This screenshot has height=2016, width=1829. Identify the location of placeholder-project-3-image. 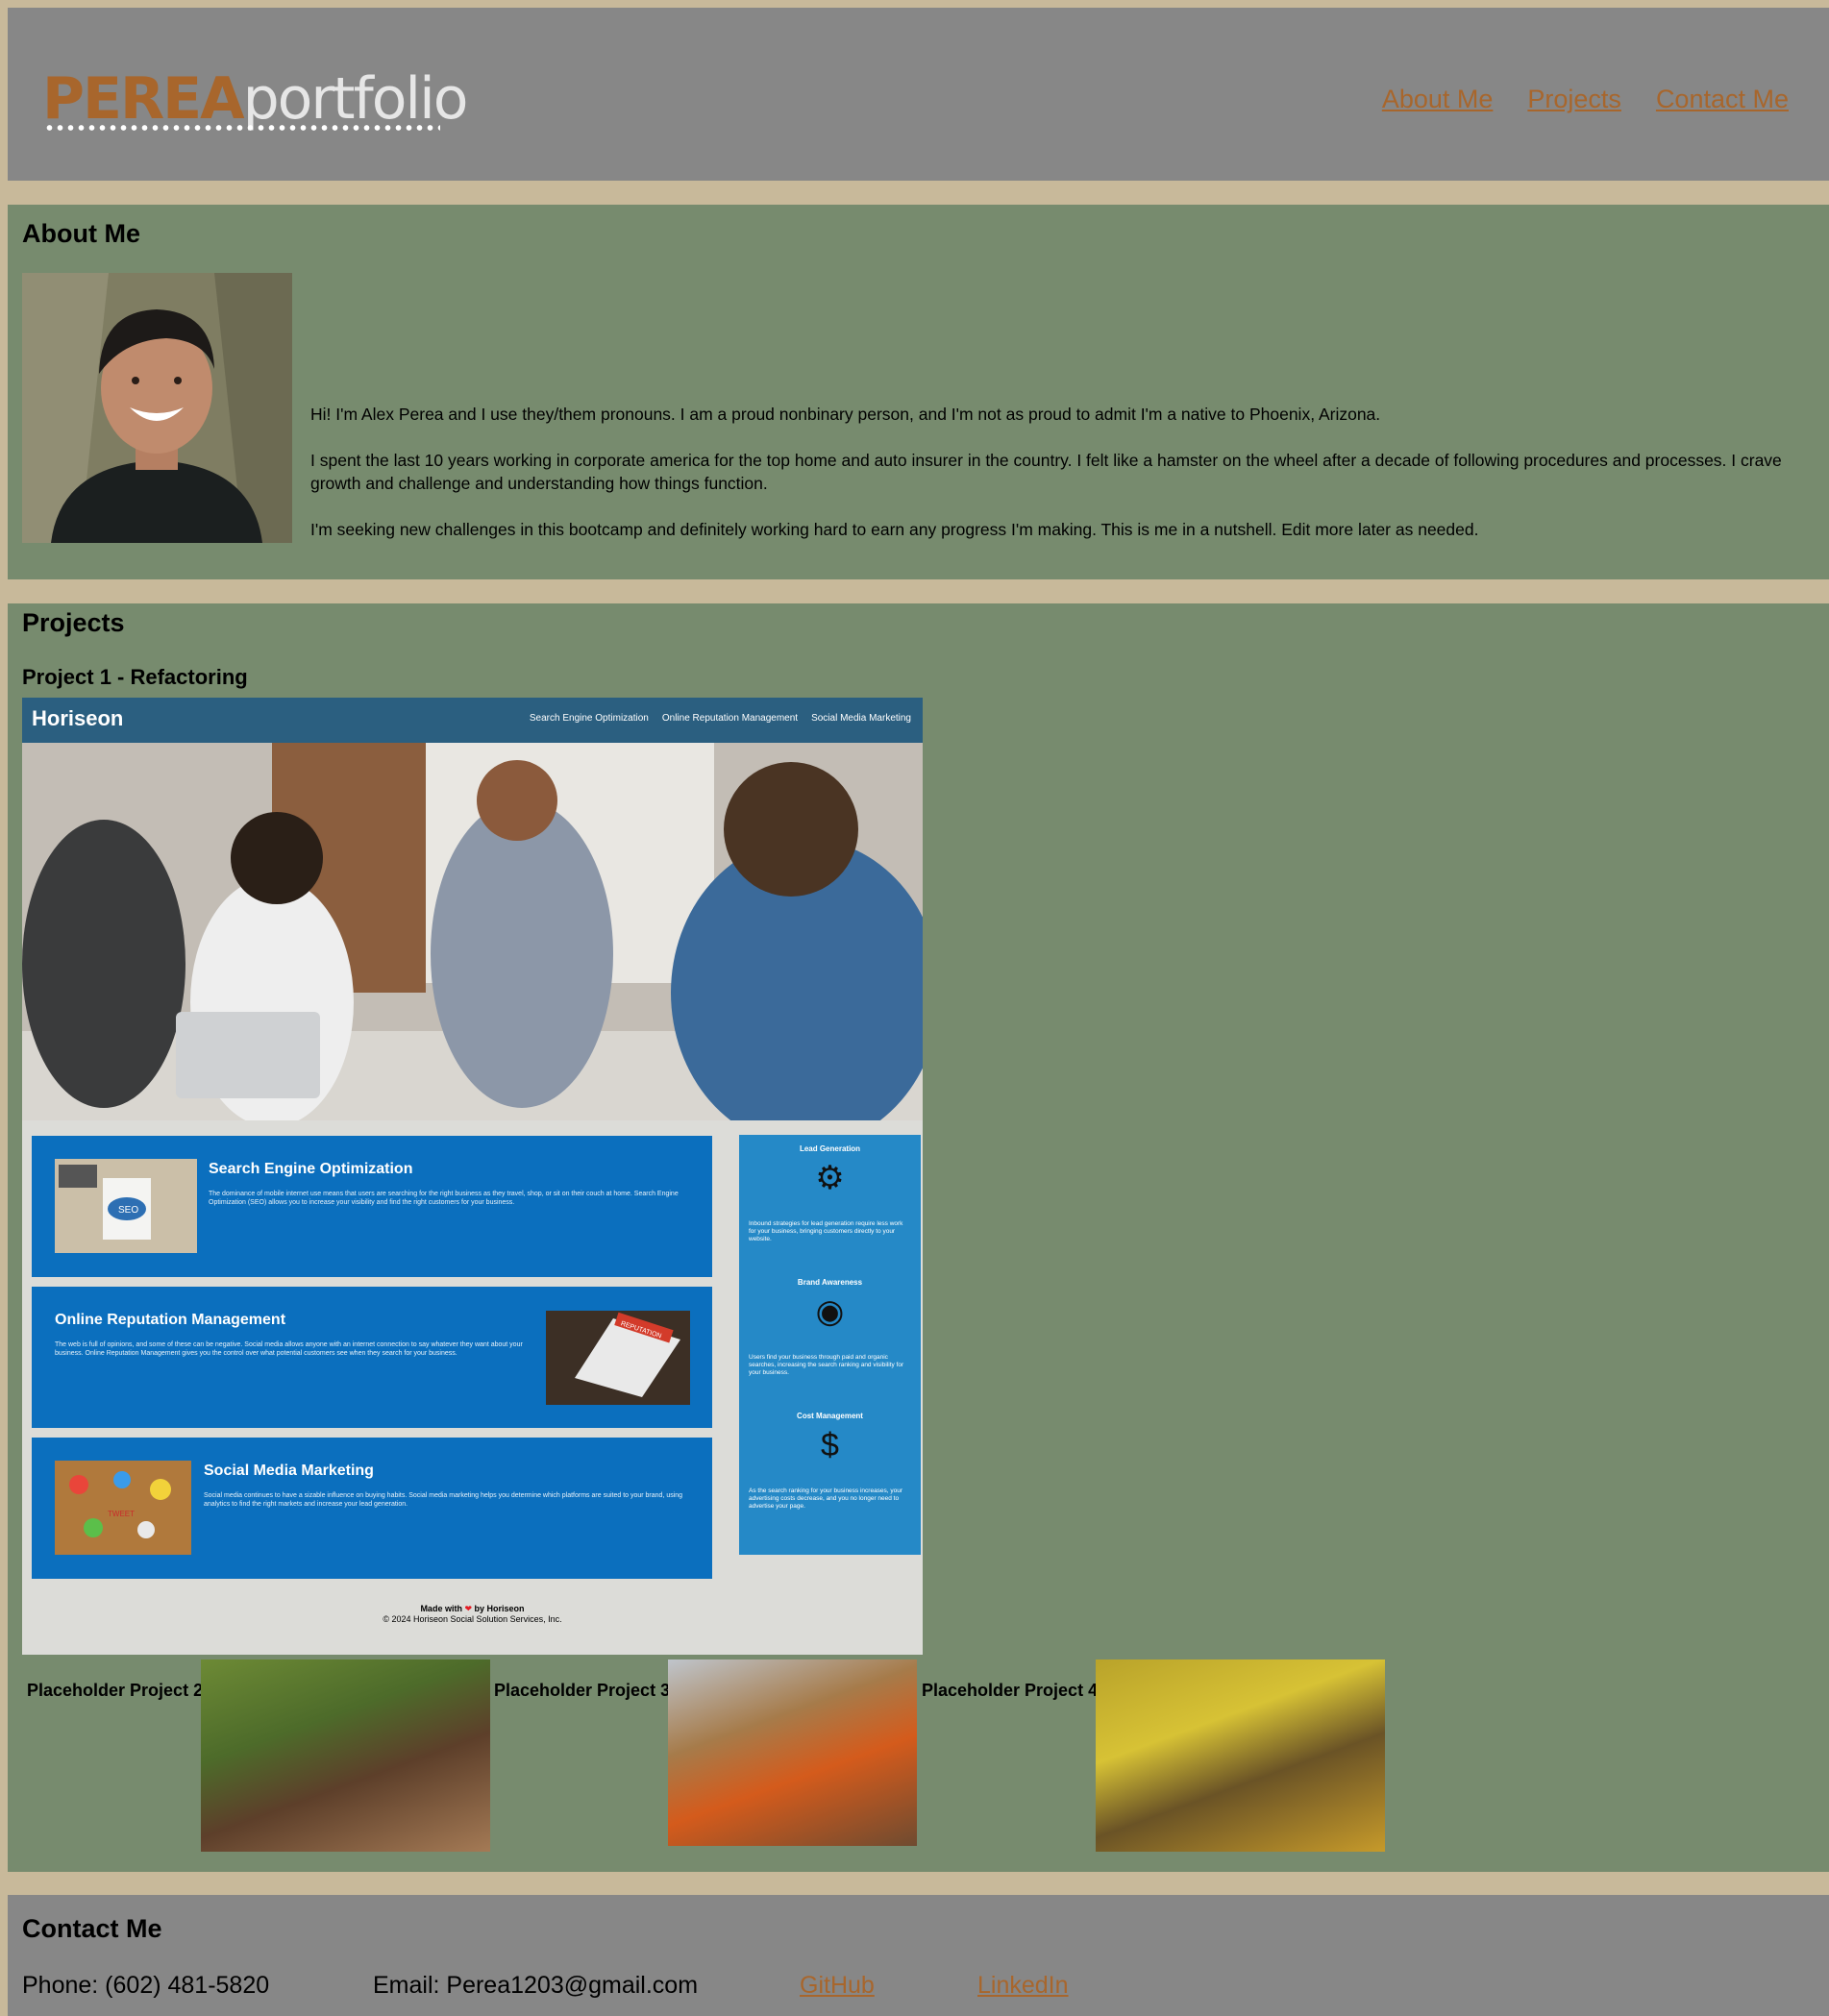
(792, 1753).